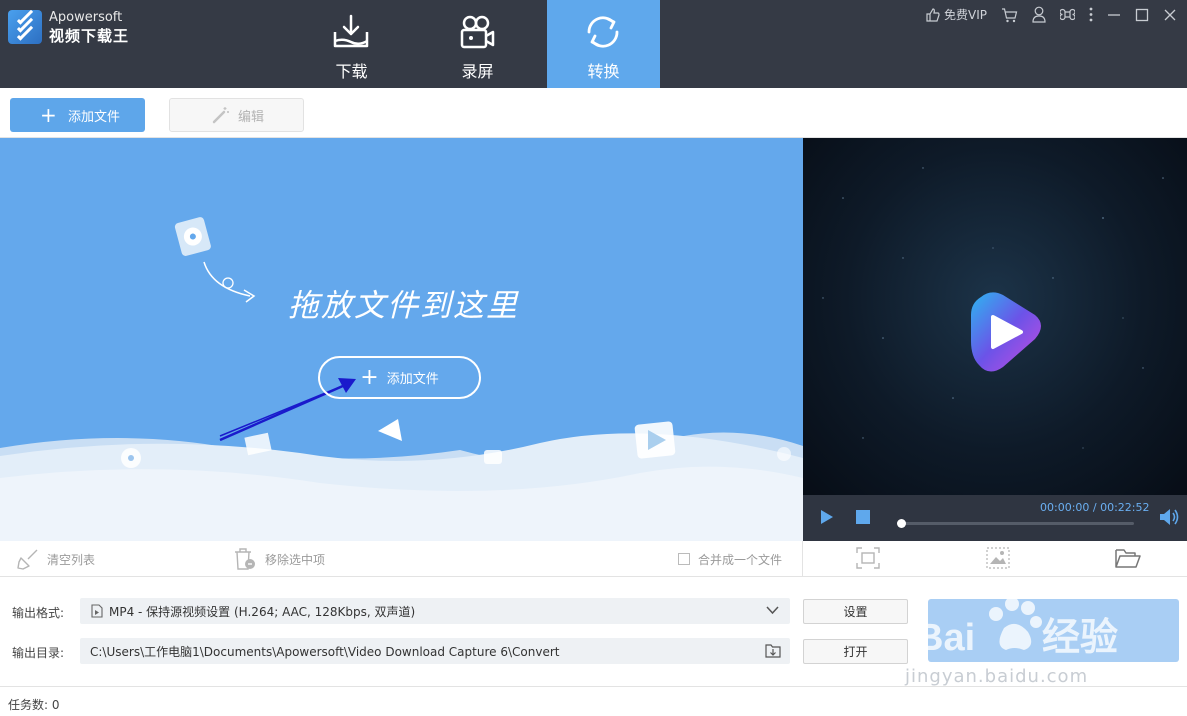 The image size is (1187, 716). Describe the element at coordinates (94, 117) in the screenshot. I see `add-file-label: 添加文件` at that location.